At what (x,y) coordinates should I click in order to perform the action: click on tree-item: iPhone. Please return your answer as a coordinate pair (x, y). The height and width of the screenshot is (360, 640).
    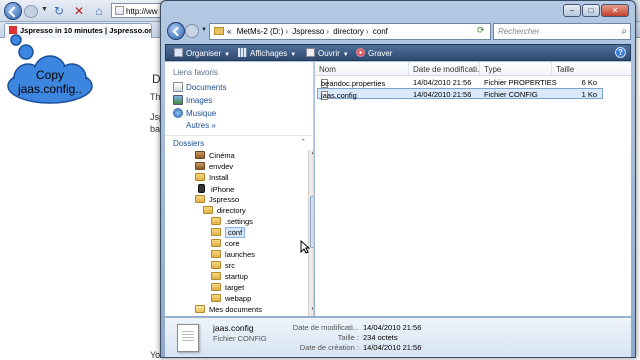
    Looking at the image, I should click on (216, 189).